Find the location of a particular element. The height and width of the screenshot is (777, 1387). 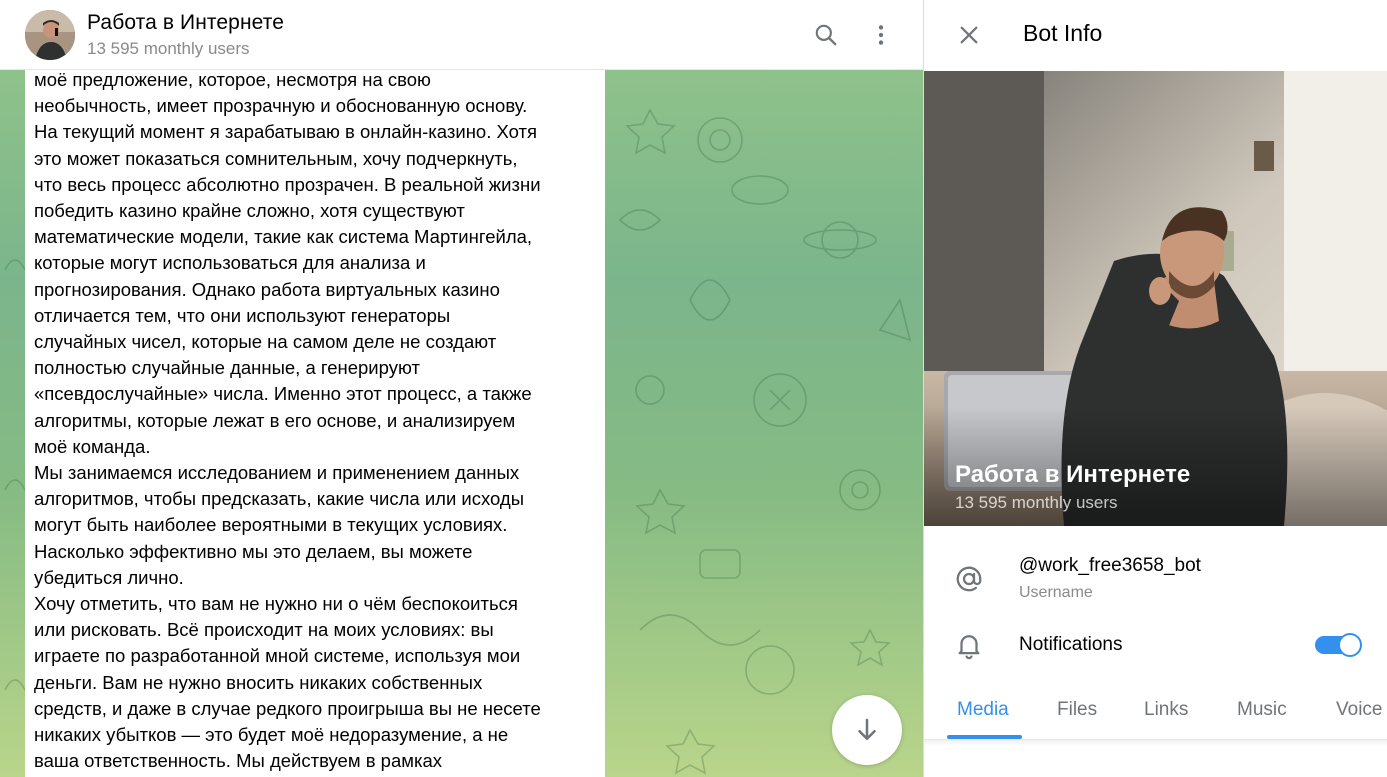

media-tabs: Media Files Links Music Voice is located at coordinates (1155, 712).